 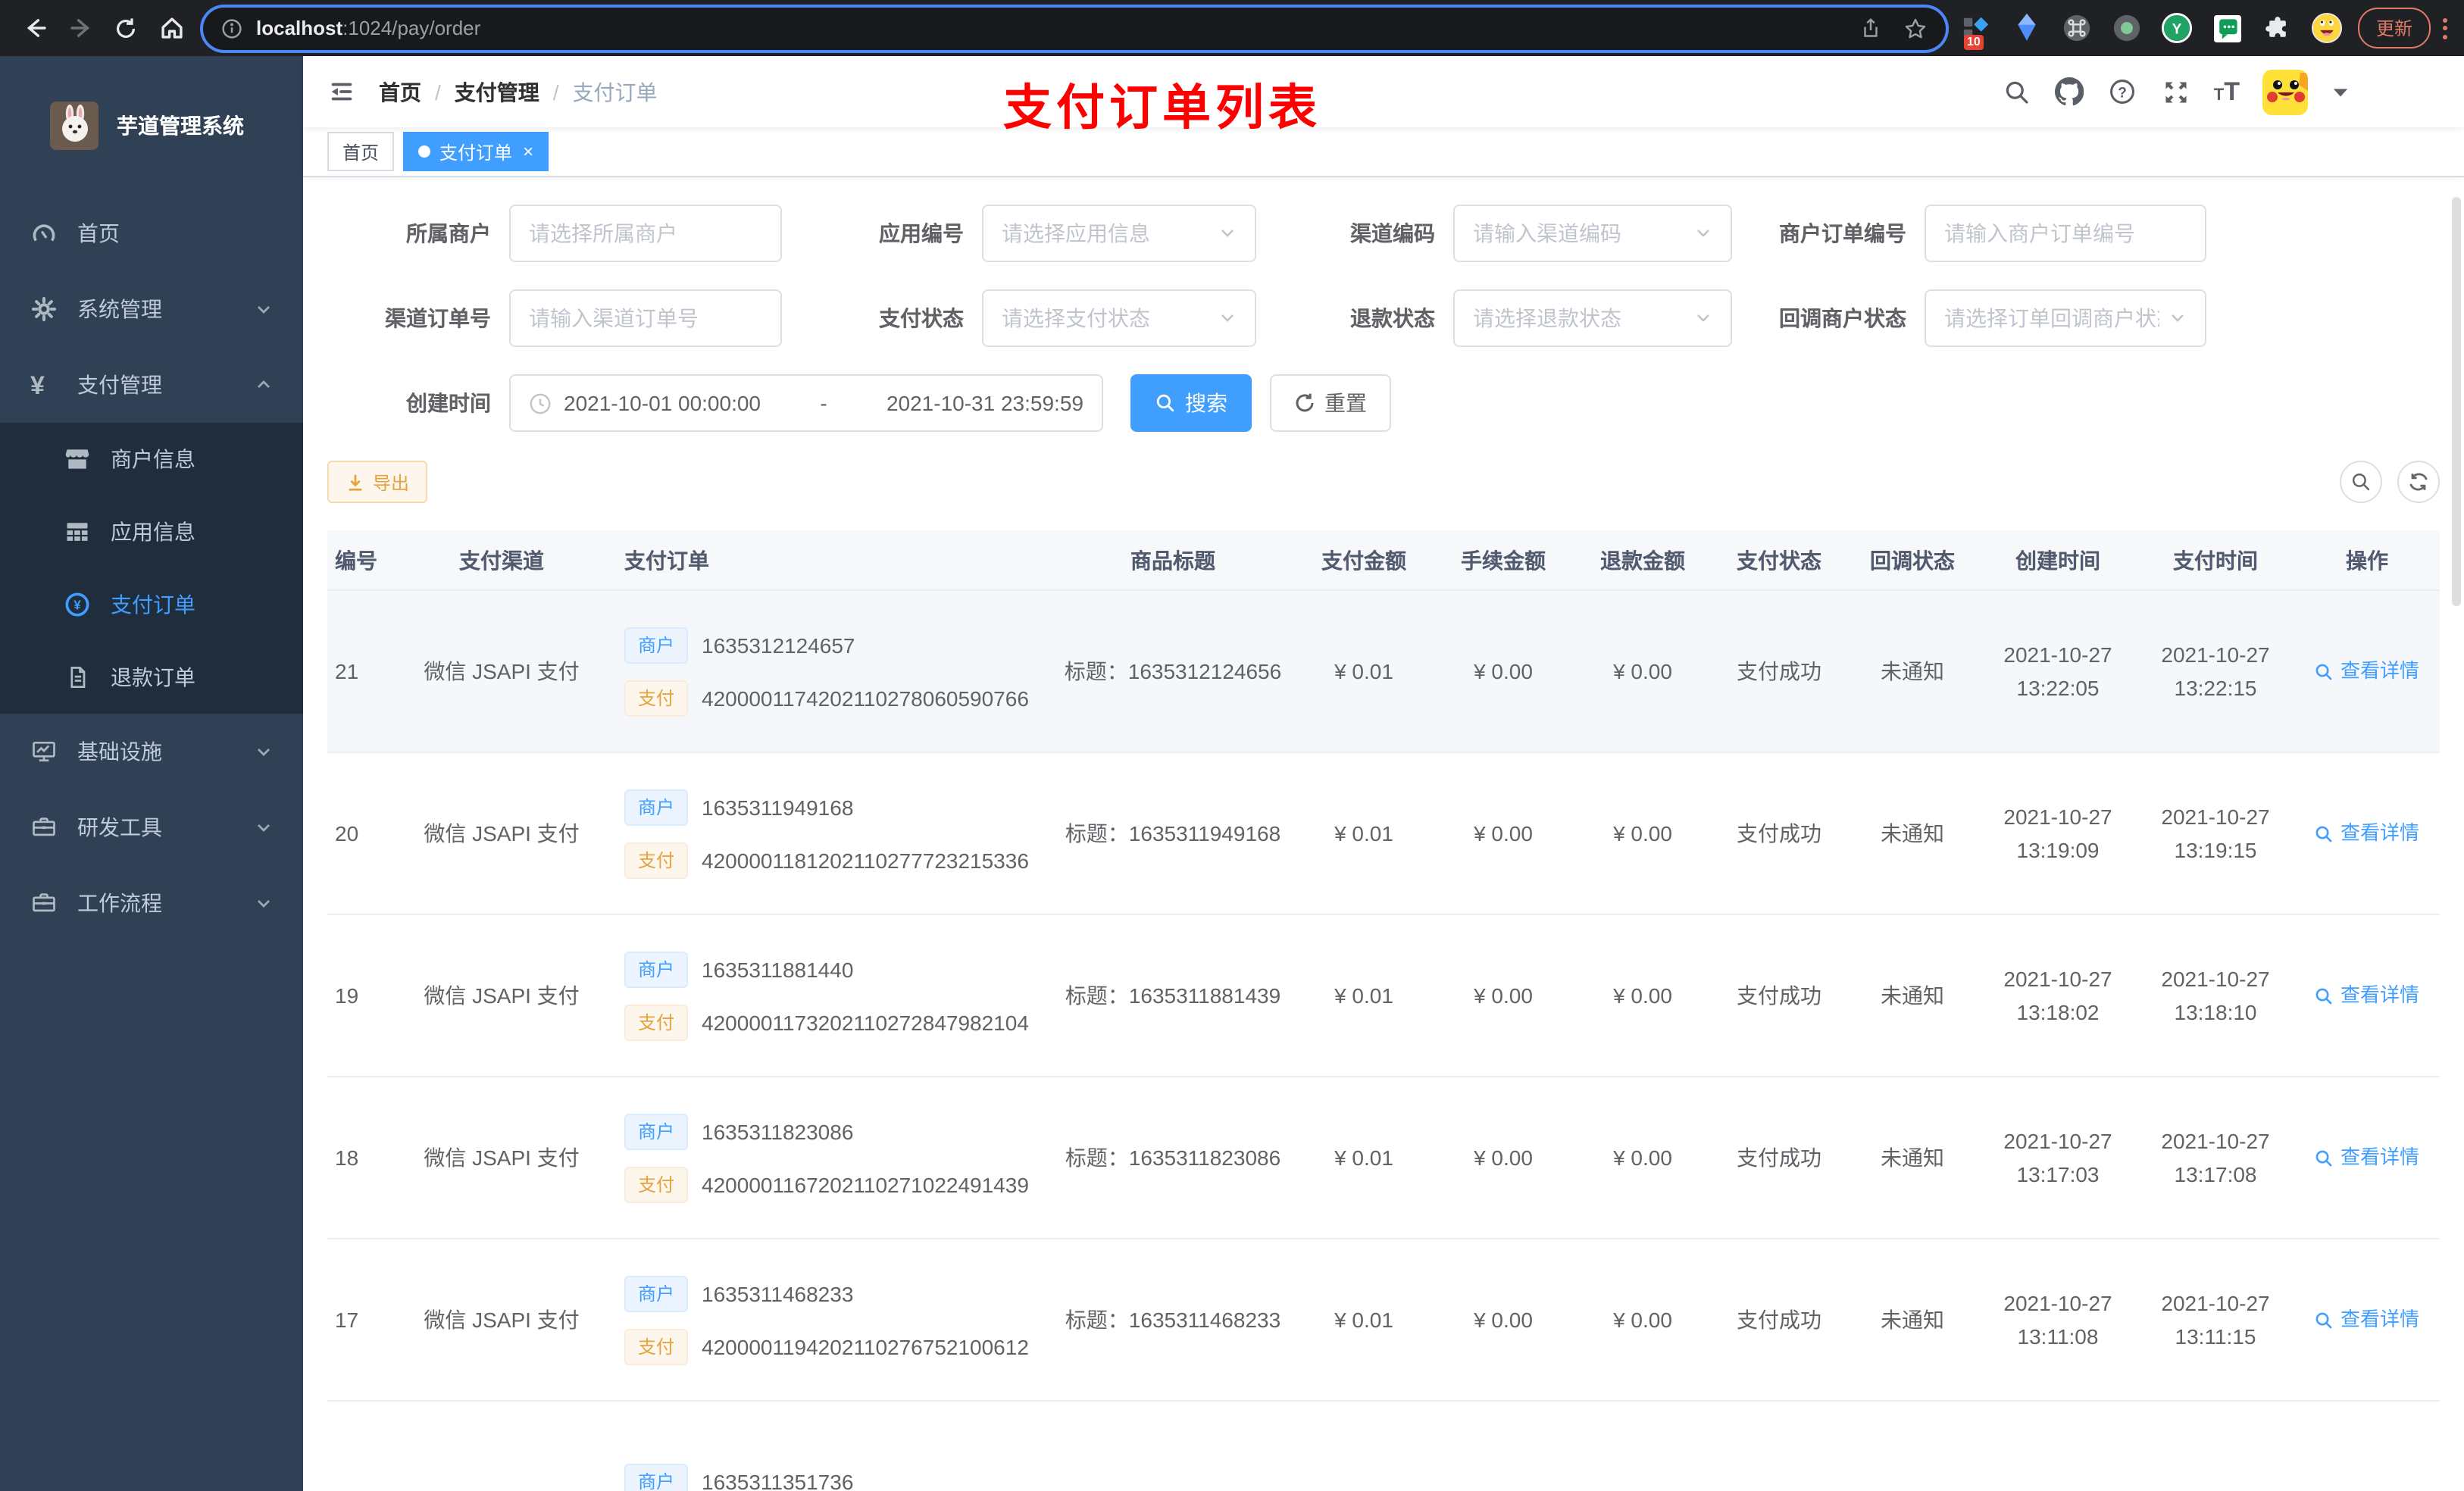 I want to click on chevron-up-icon, so click(x=264, y=385).